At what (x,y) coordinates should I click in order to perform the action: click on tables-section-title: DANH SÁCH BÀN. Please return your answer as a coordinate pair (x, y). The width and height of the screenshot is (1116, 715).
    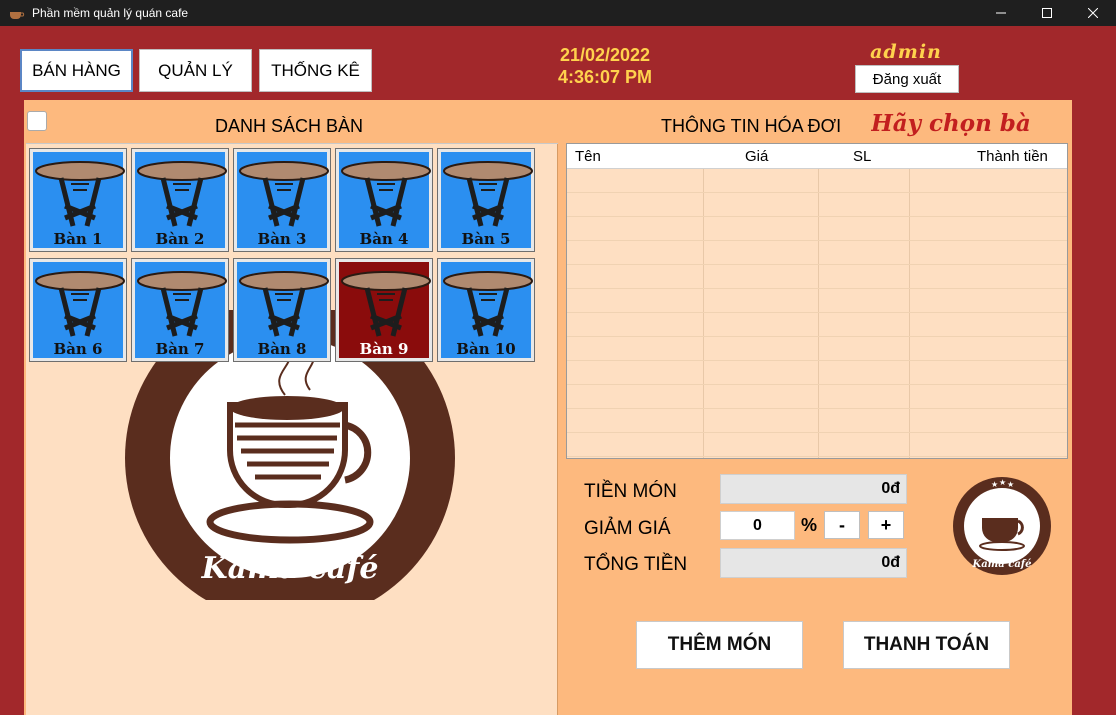
    Looking at the image, I should click on (289, 126).